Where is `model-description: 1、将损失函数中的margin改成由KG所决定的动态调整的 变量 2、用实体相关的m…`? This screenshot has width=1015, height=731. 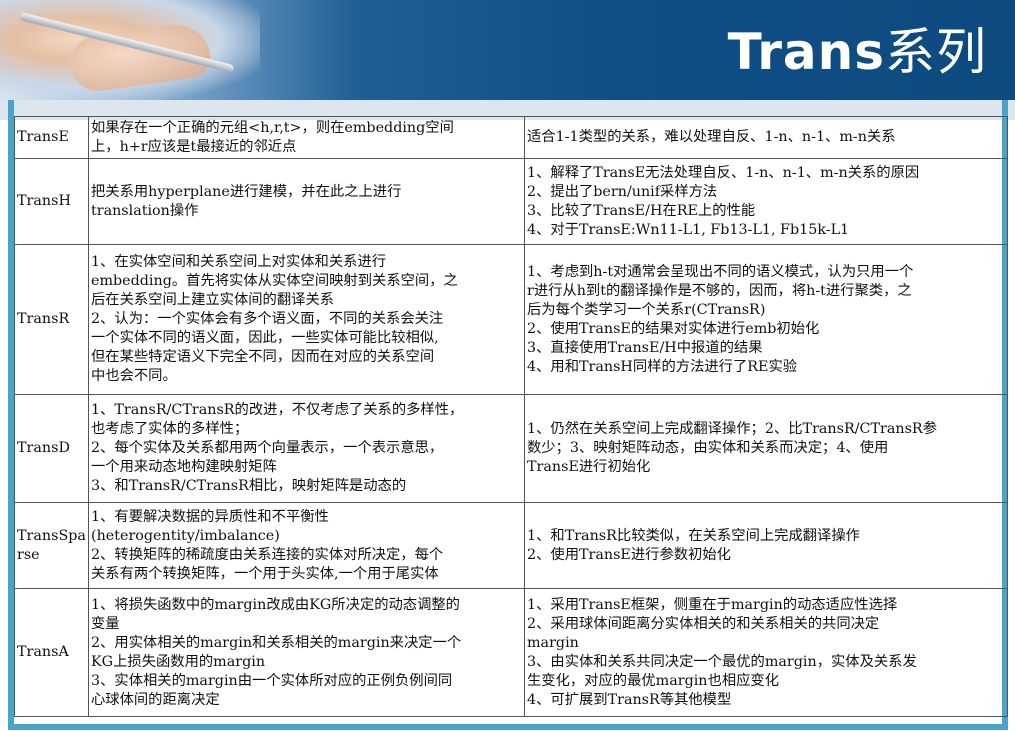
model-description: 1、将损失函数中的margin改成由KG所决定的动态调整的 变量 2、用实体相关的m… is located at coordinates (306, 652).